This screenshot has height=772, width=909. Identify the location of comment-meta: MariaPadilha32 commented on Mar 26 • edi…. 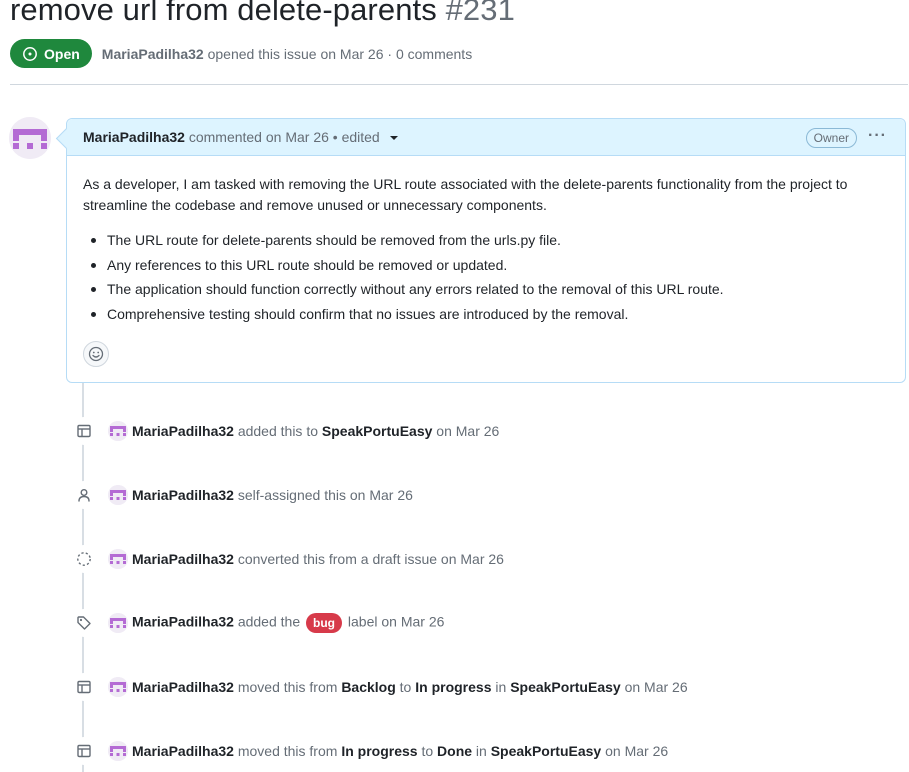
(240, 137).